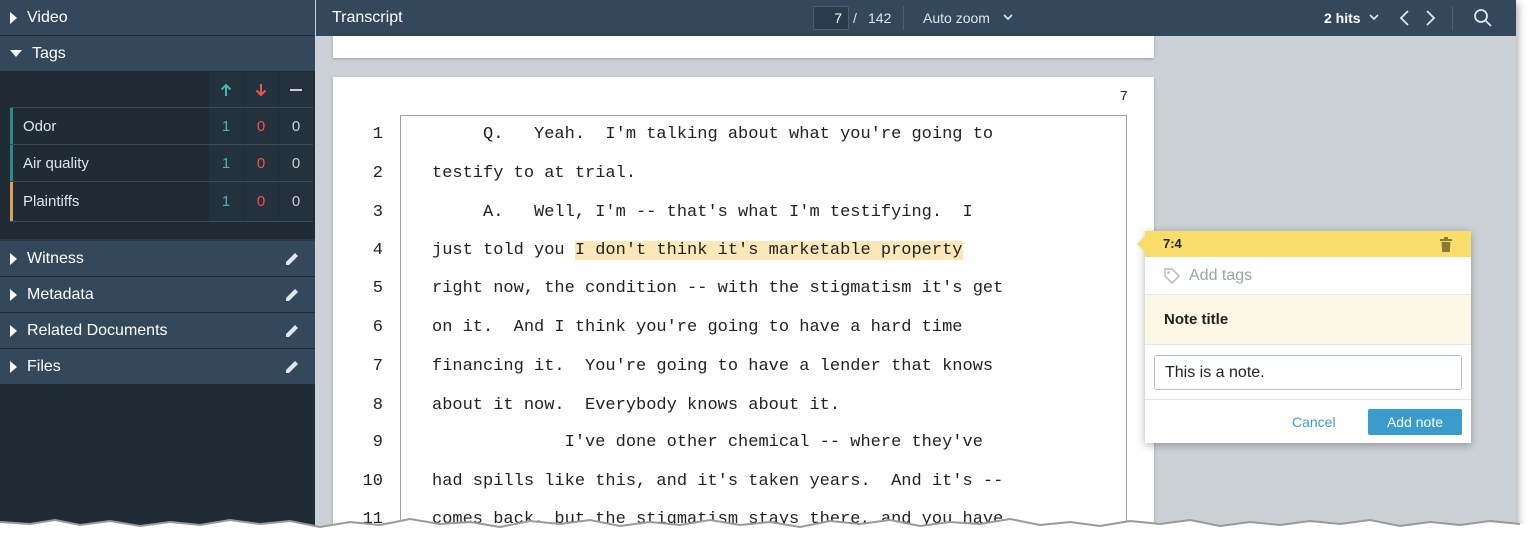 Image resolution: width=1538 pixels, height=554 pixels. I want to click on note-actions: Cancel Add note, so click(1308, 421).